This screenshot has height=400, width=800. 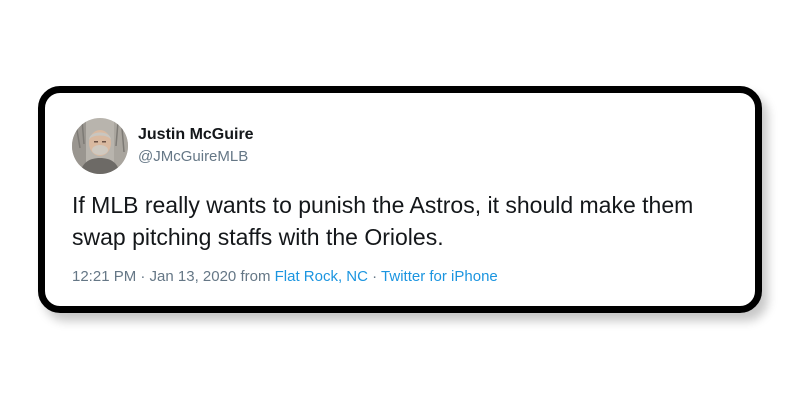 I want to click on author-name: Justin McGuire, so click(x=196, y=135).